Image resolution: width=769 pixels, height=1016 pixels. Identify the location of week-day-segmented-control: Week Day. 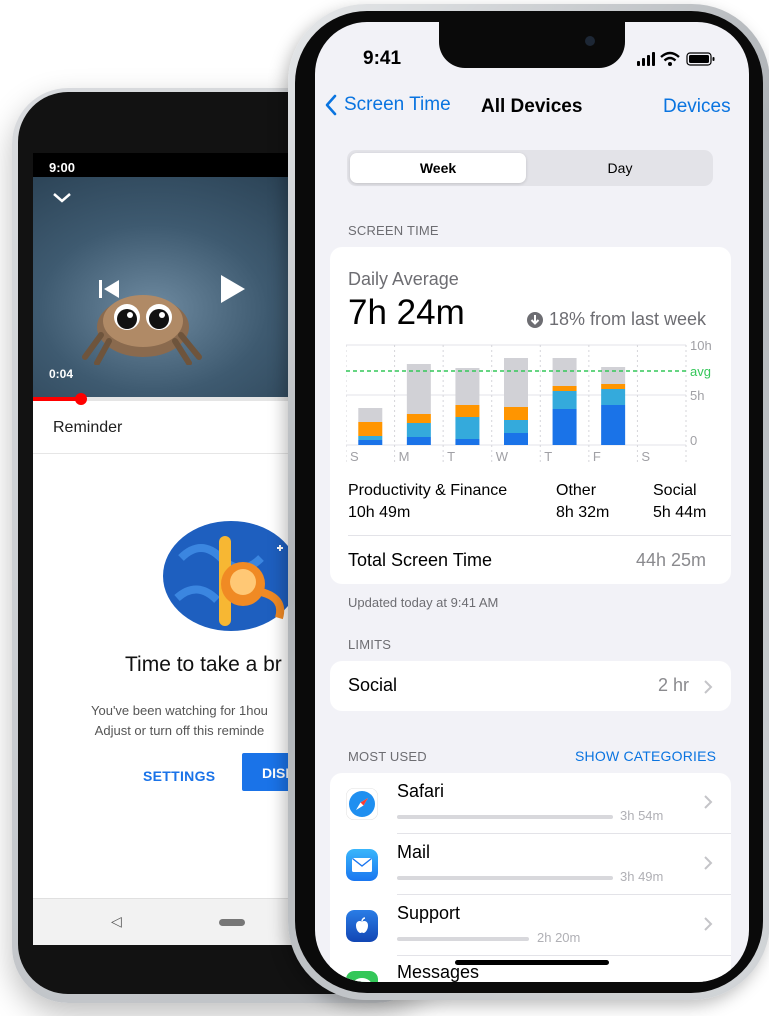
(530, 168).